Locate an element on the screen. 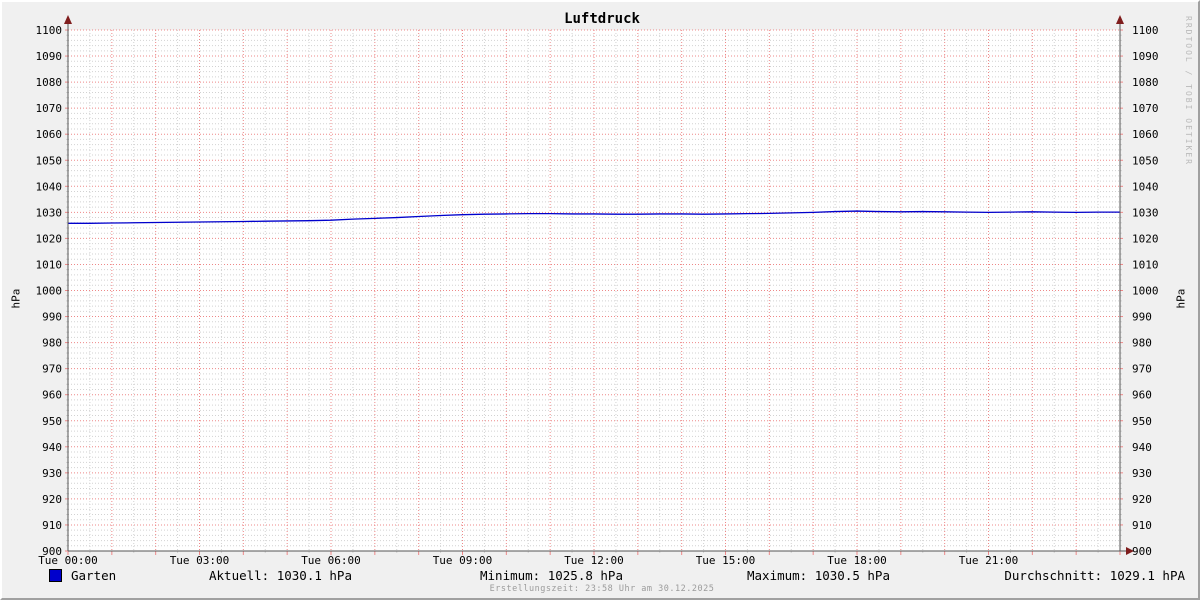 The width and height of the screenshot is (1200, 600). x-tick-label: Tue 03:00 is located at coordinates (200, 560).